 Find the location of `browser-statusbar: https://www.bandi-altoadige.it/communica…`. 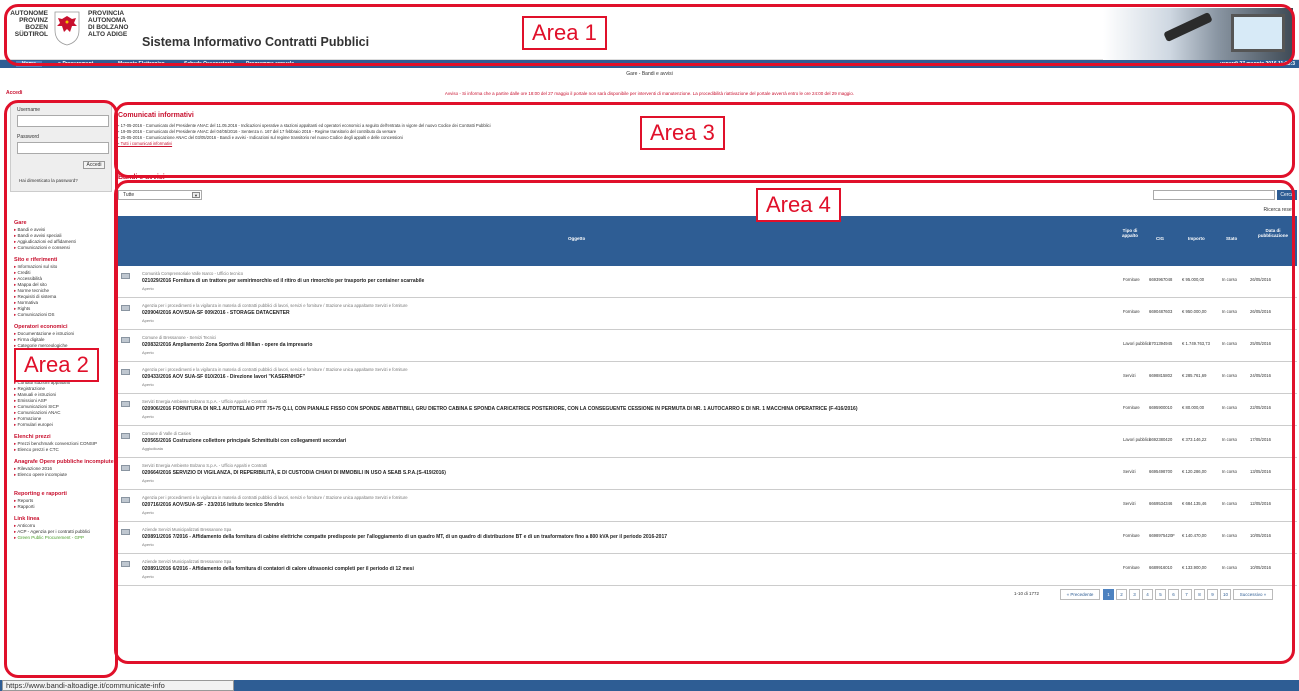

browser-statusbar: https://www.bandi-altoadige.it/communica… is located at coordinates (649, 685).